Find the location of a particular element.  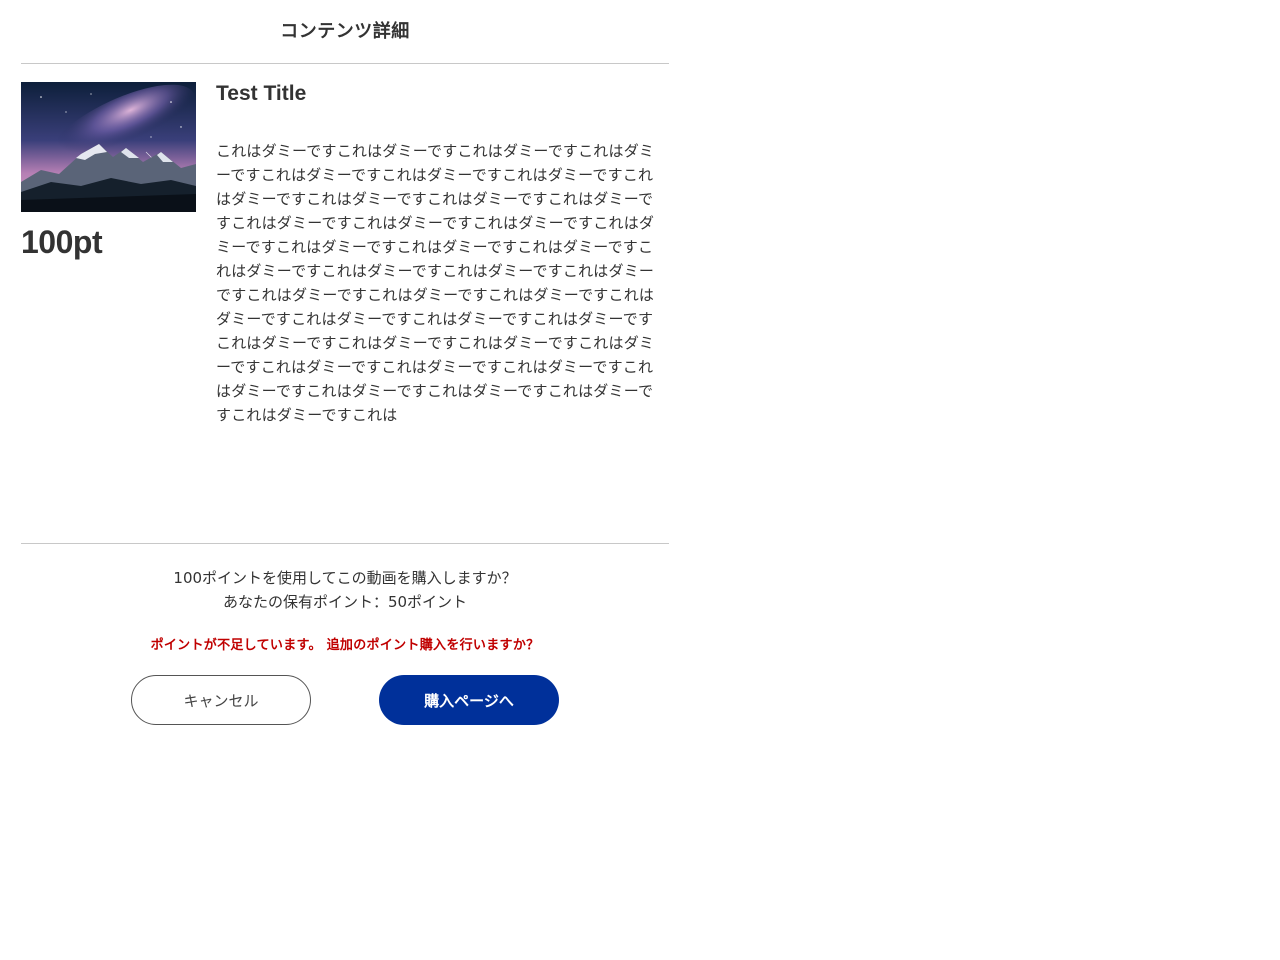

header: コンテンツ詳細 is located at coordinates (345, 32).